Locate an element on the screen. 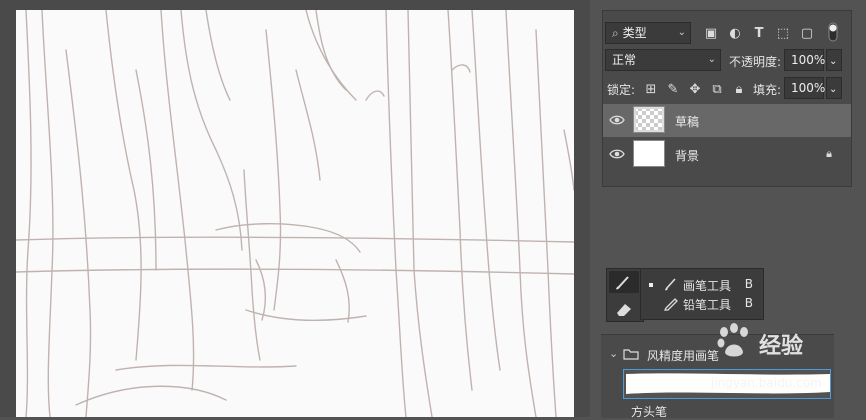 The image size is (866, 420). blend-mode-dropdown: 正常 ⌄ is located at coordinates (663, 60).